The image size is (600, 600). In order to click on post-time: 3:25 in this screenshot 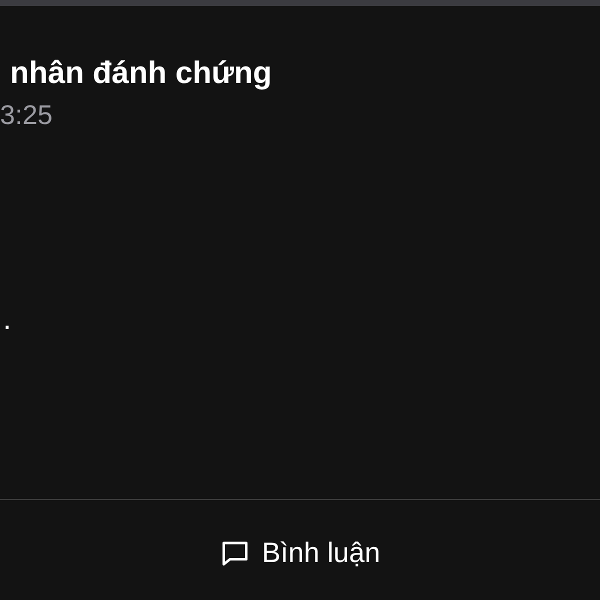, I will do `click(27, 115)`.